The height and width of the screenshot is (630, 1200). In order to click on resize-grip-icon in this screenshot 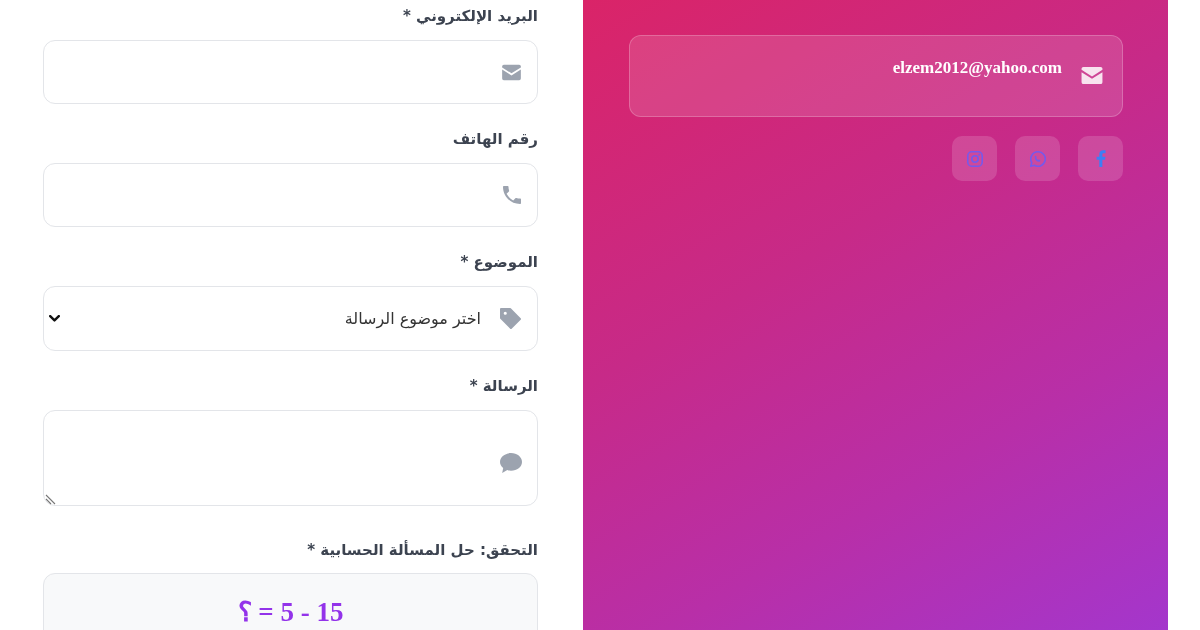, I will do `click(50, 499)`.